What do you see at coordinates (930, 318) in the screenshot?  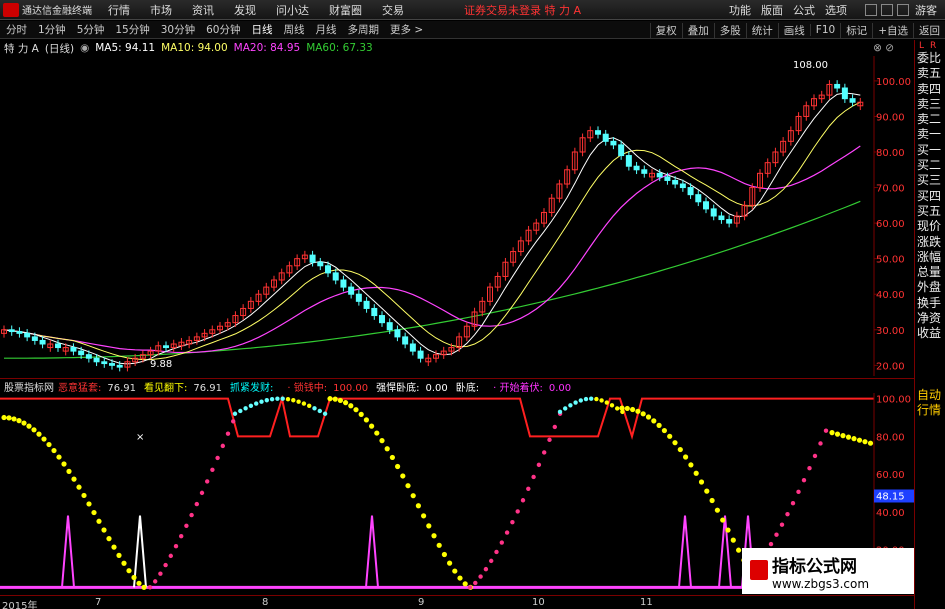 I see `quote-panel-item: 净资` at bounding box center [930, 318].